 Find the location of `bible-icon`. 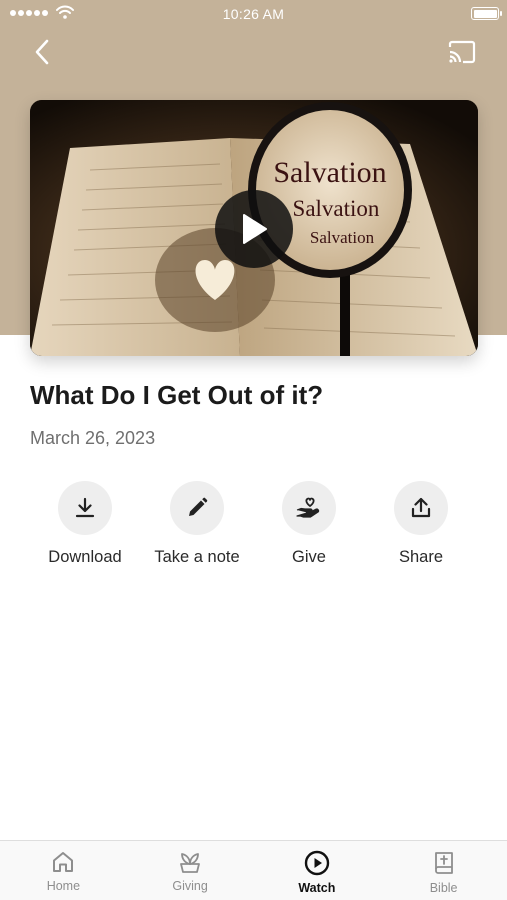

bible-icon is located at coordinates (443, 863).